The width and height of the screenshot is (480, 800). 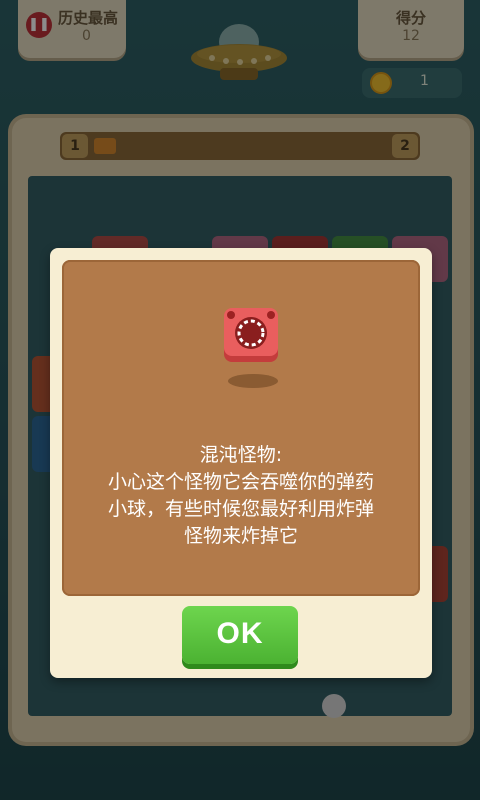 What do you see at coordinates (251, 335) in the screenshot?
I see `chaos-monster-icon` at bounding box center [251, 335].